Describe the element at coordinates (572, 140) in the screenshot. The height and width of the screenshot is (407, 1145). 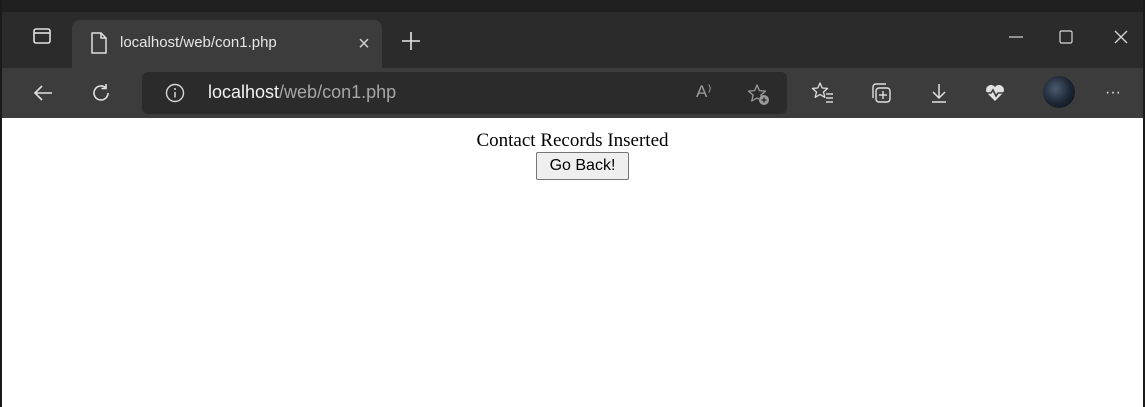
I see `status-message: Contact Records Inserted` at that location.